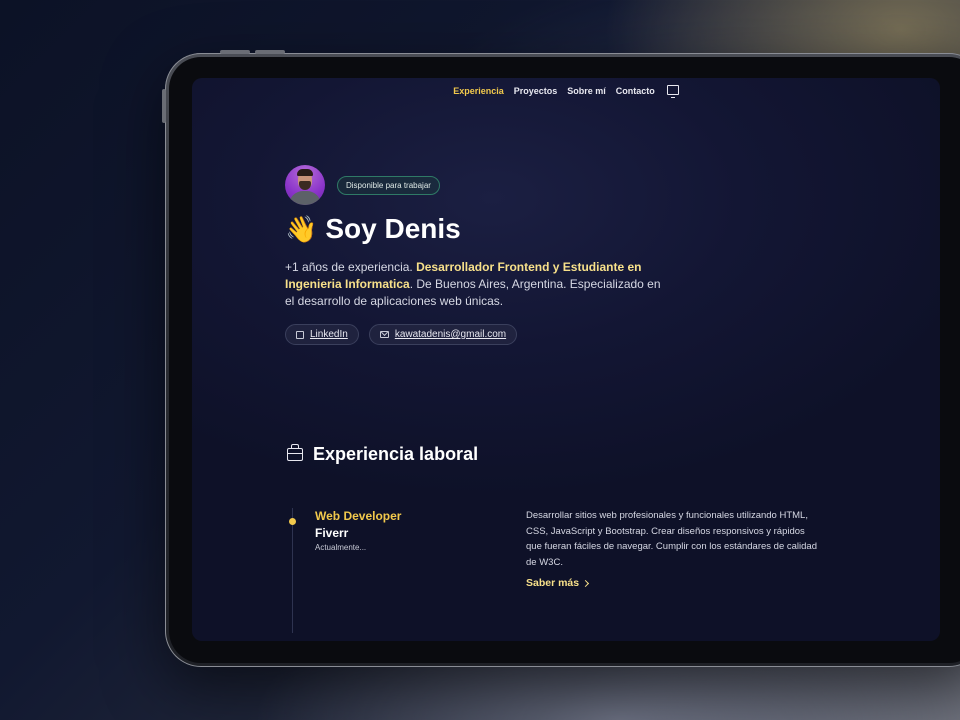  I want to click on linkedin-label: LinkedIn, so click(329, 334).